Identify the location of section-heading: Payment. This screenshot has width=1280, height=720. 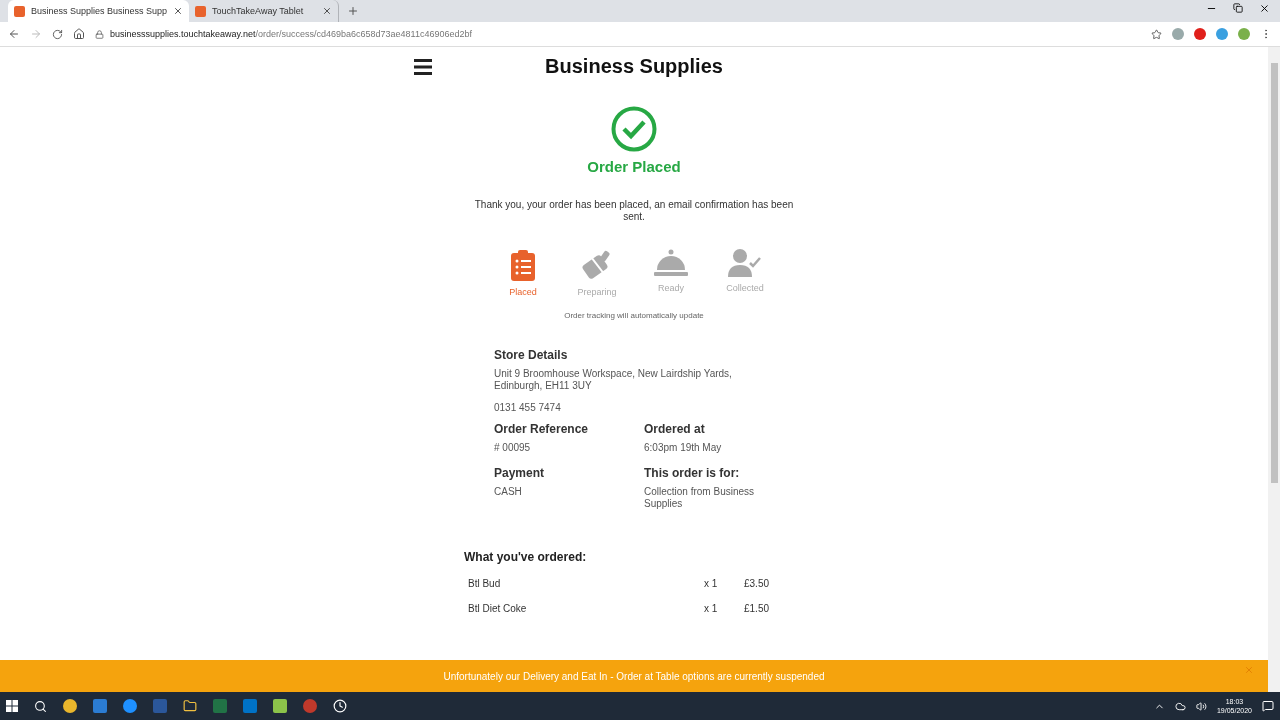
(520, 473).